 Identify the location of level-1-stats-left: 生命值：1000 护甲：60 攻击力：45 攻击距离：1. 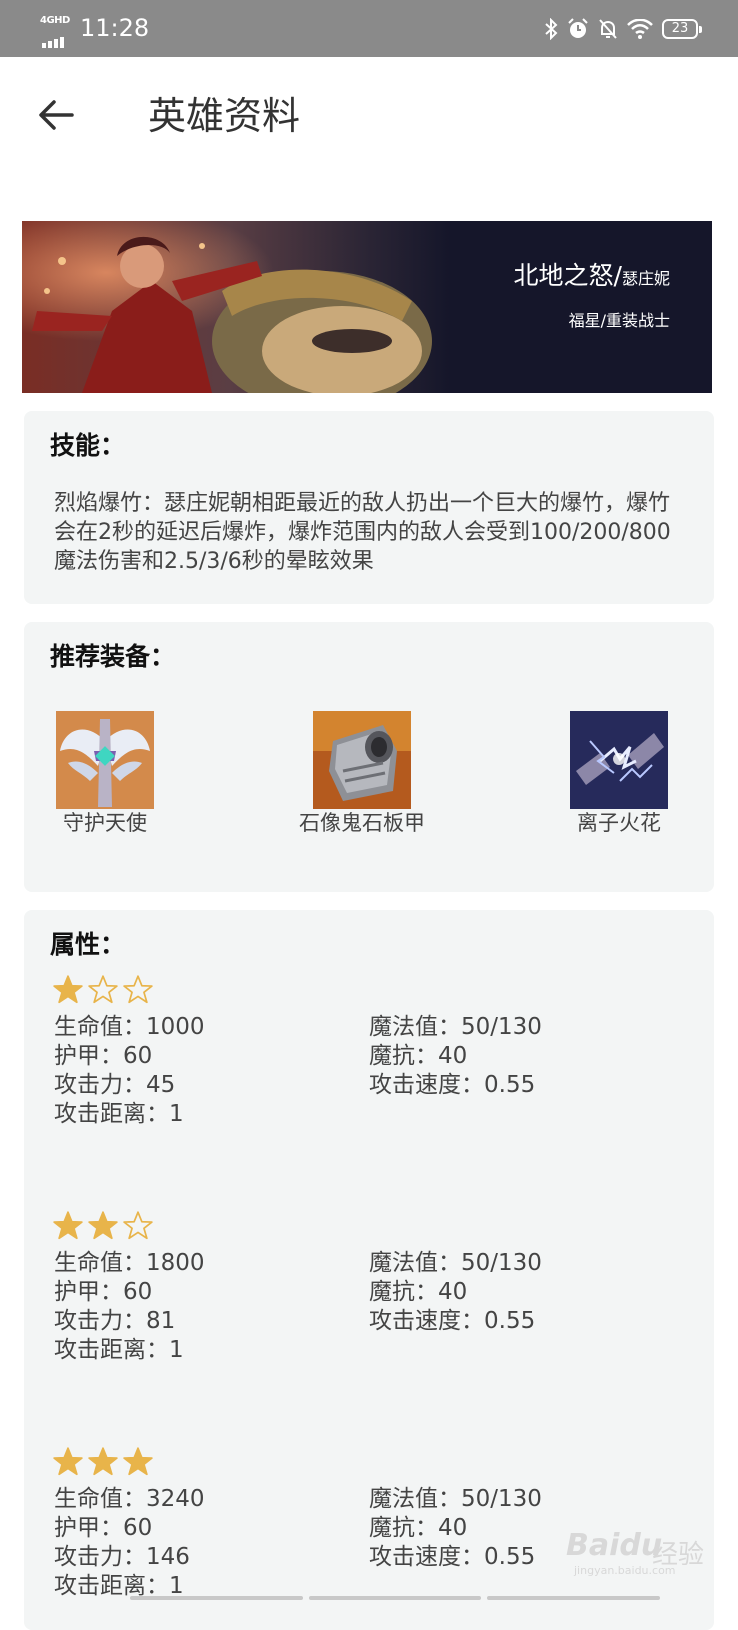
(129, 1071).